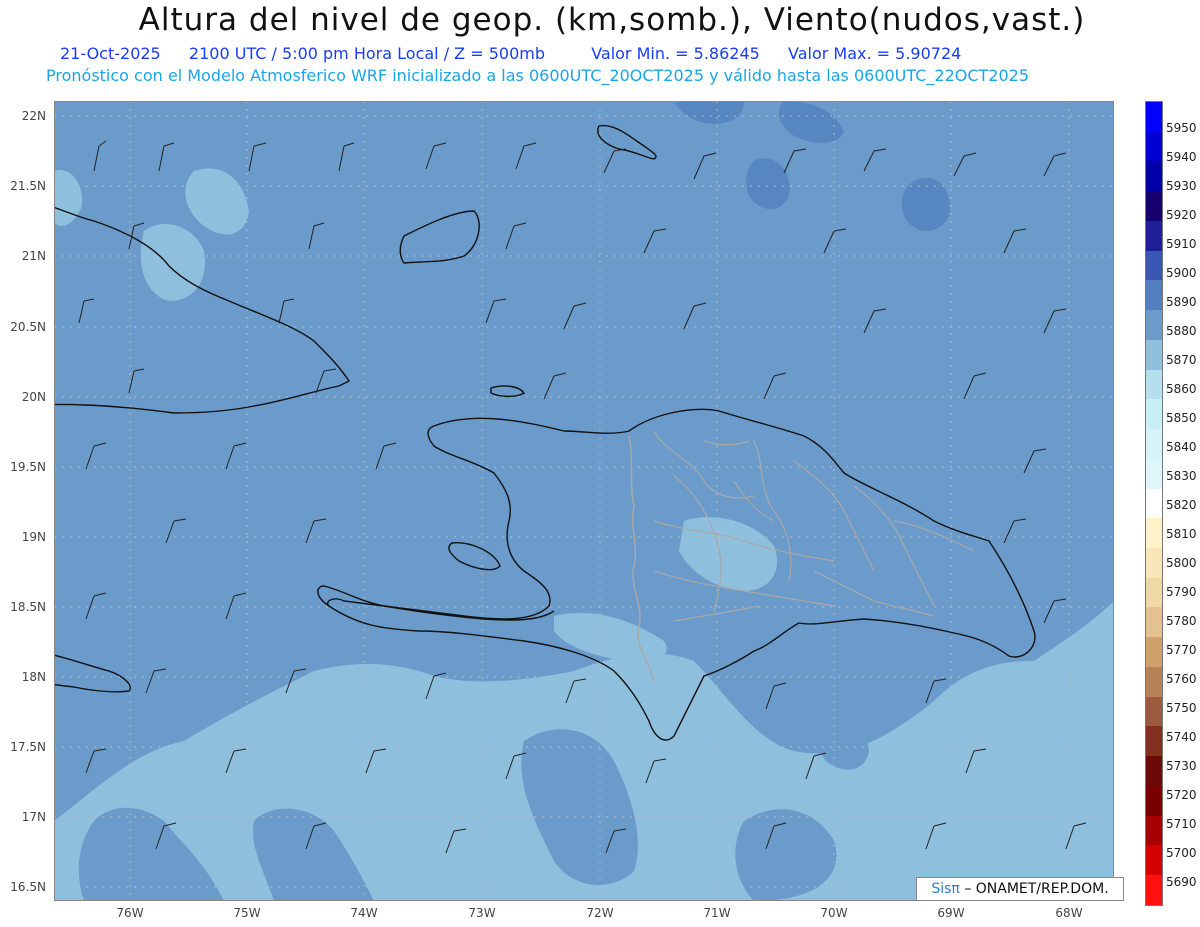  Describe the element at coordinates (33, 256) in the screenshot. I see `lat-label: 21N` at that location.